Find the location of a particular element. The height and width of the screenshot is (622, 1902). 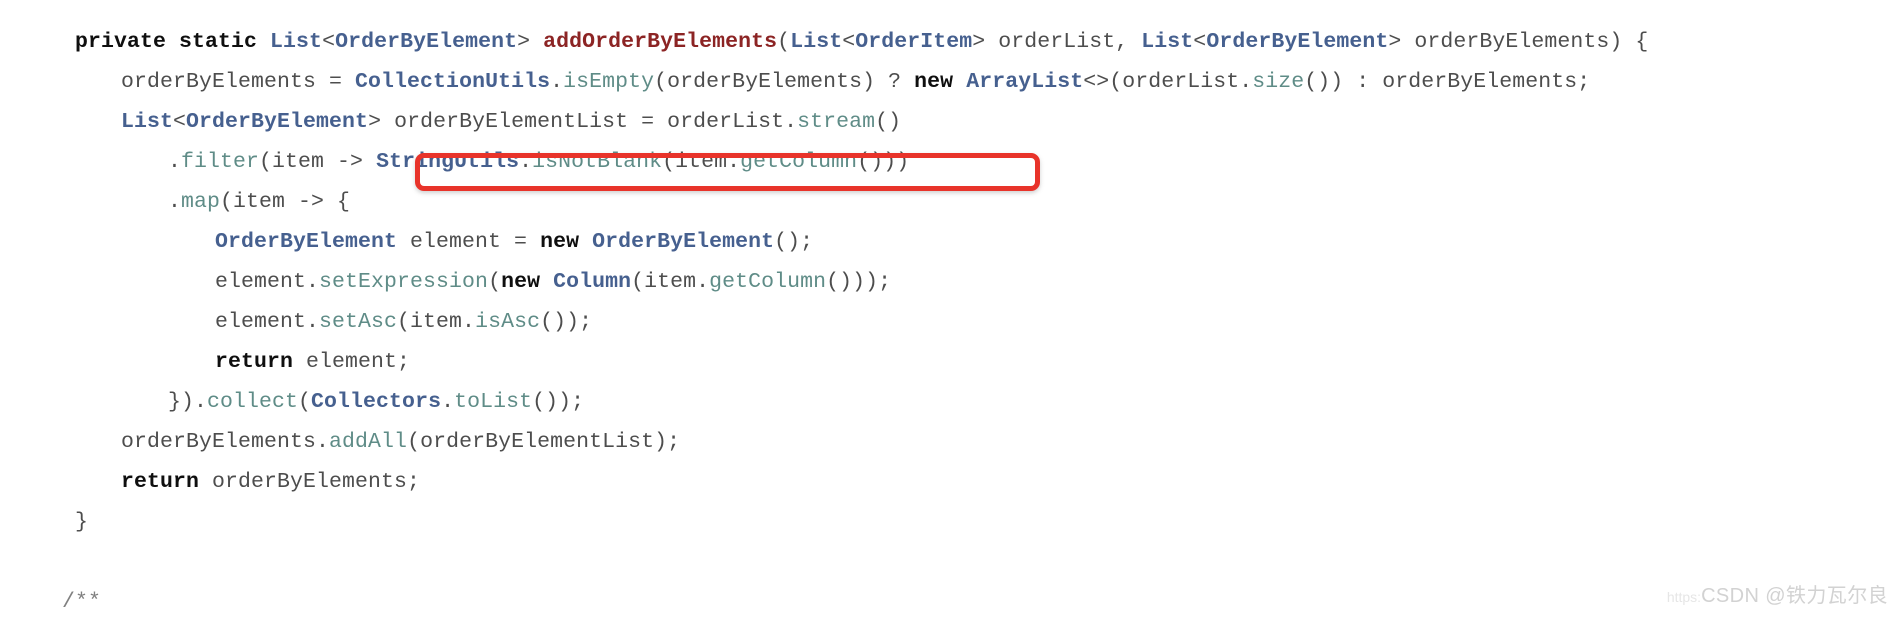

code-token-method: toList is located at coordinates (493, 402).